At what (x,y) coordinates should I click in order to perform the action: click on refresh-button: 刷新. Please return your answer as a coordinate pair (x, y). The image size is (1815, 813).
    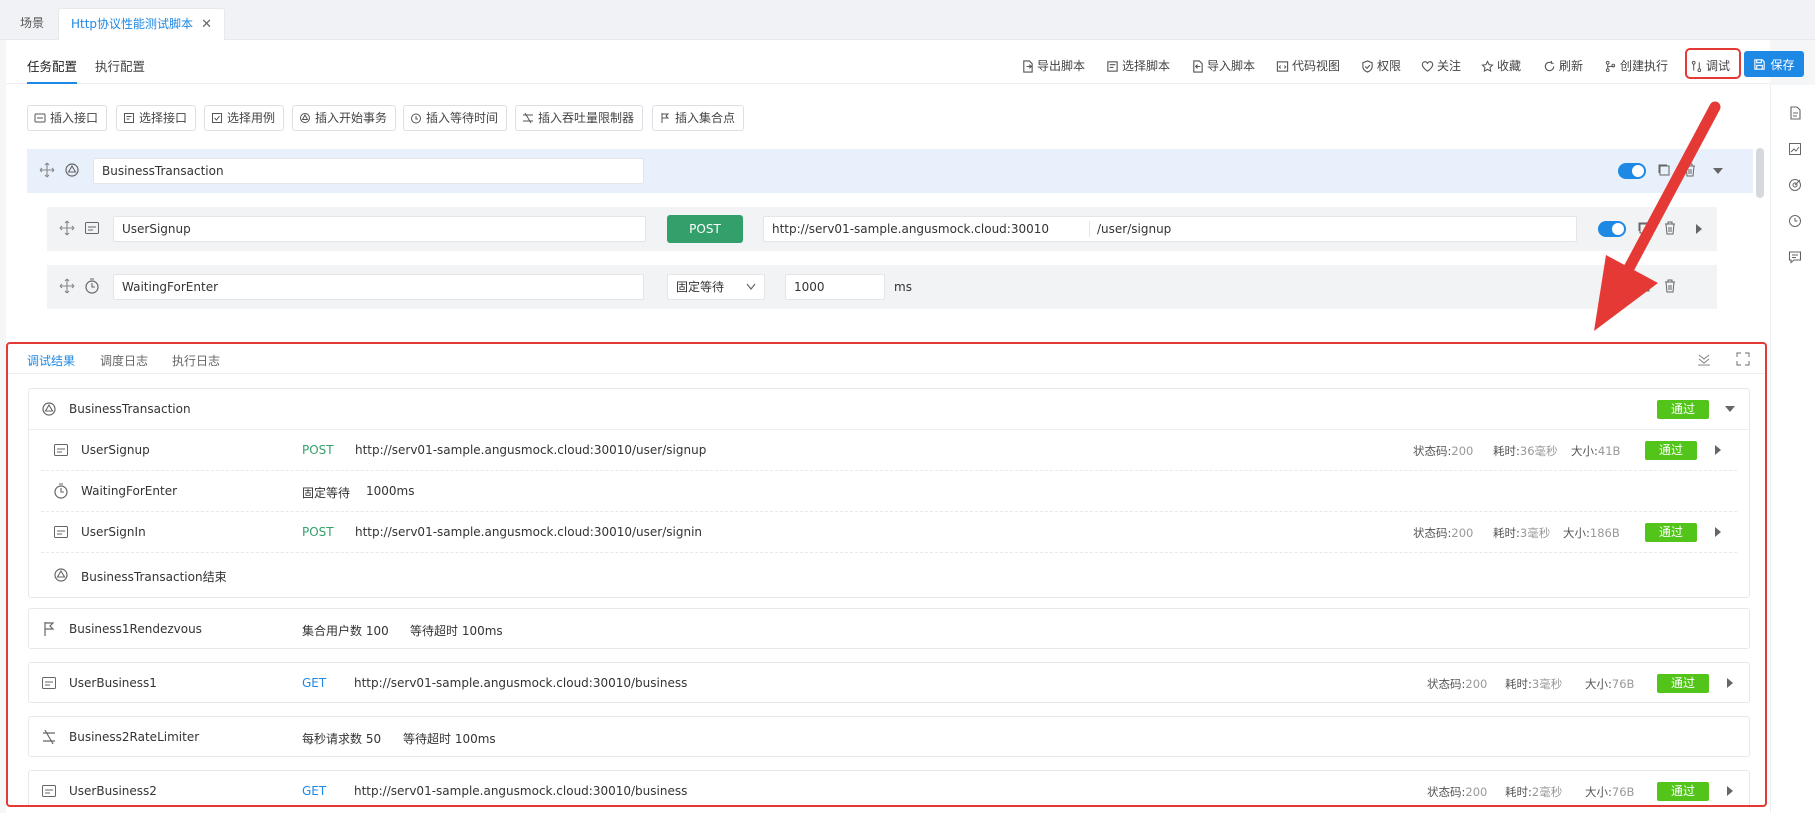
    Looking at the image, I should click on (1563, 66).